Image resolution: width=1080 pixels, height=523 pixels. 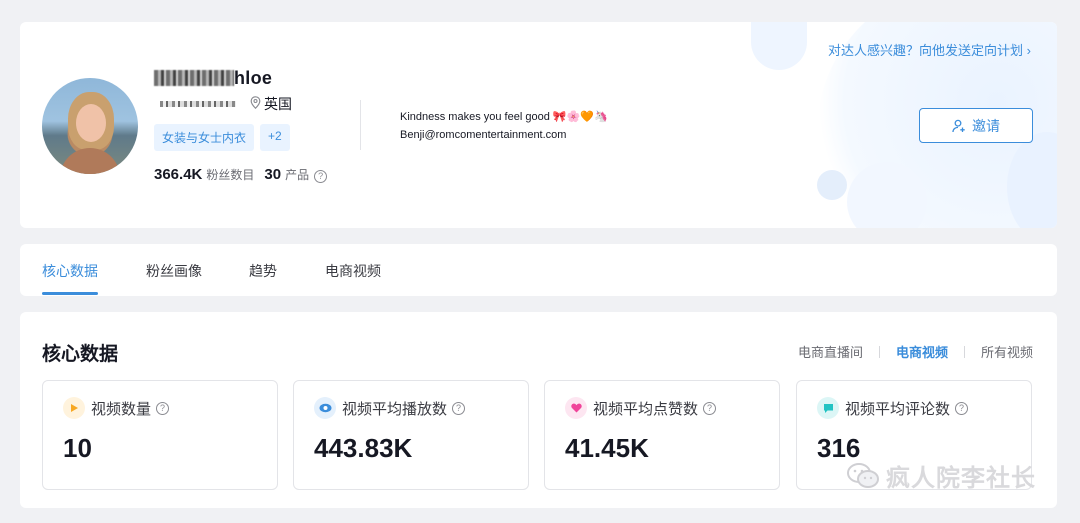 What do you see at coordinates (278, 104) in the screenshot?
I see `location-text: 英国` at bounding box center [278, 104].